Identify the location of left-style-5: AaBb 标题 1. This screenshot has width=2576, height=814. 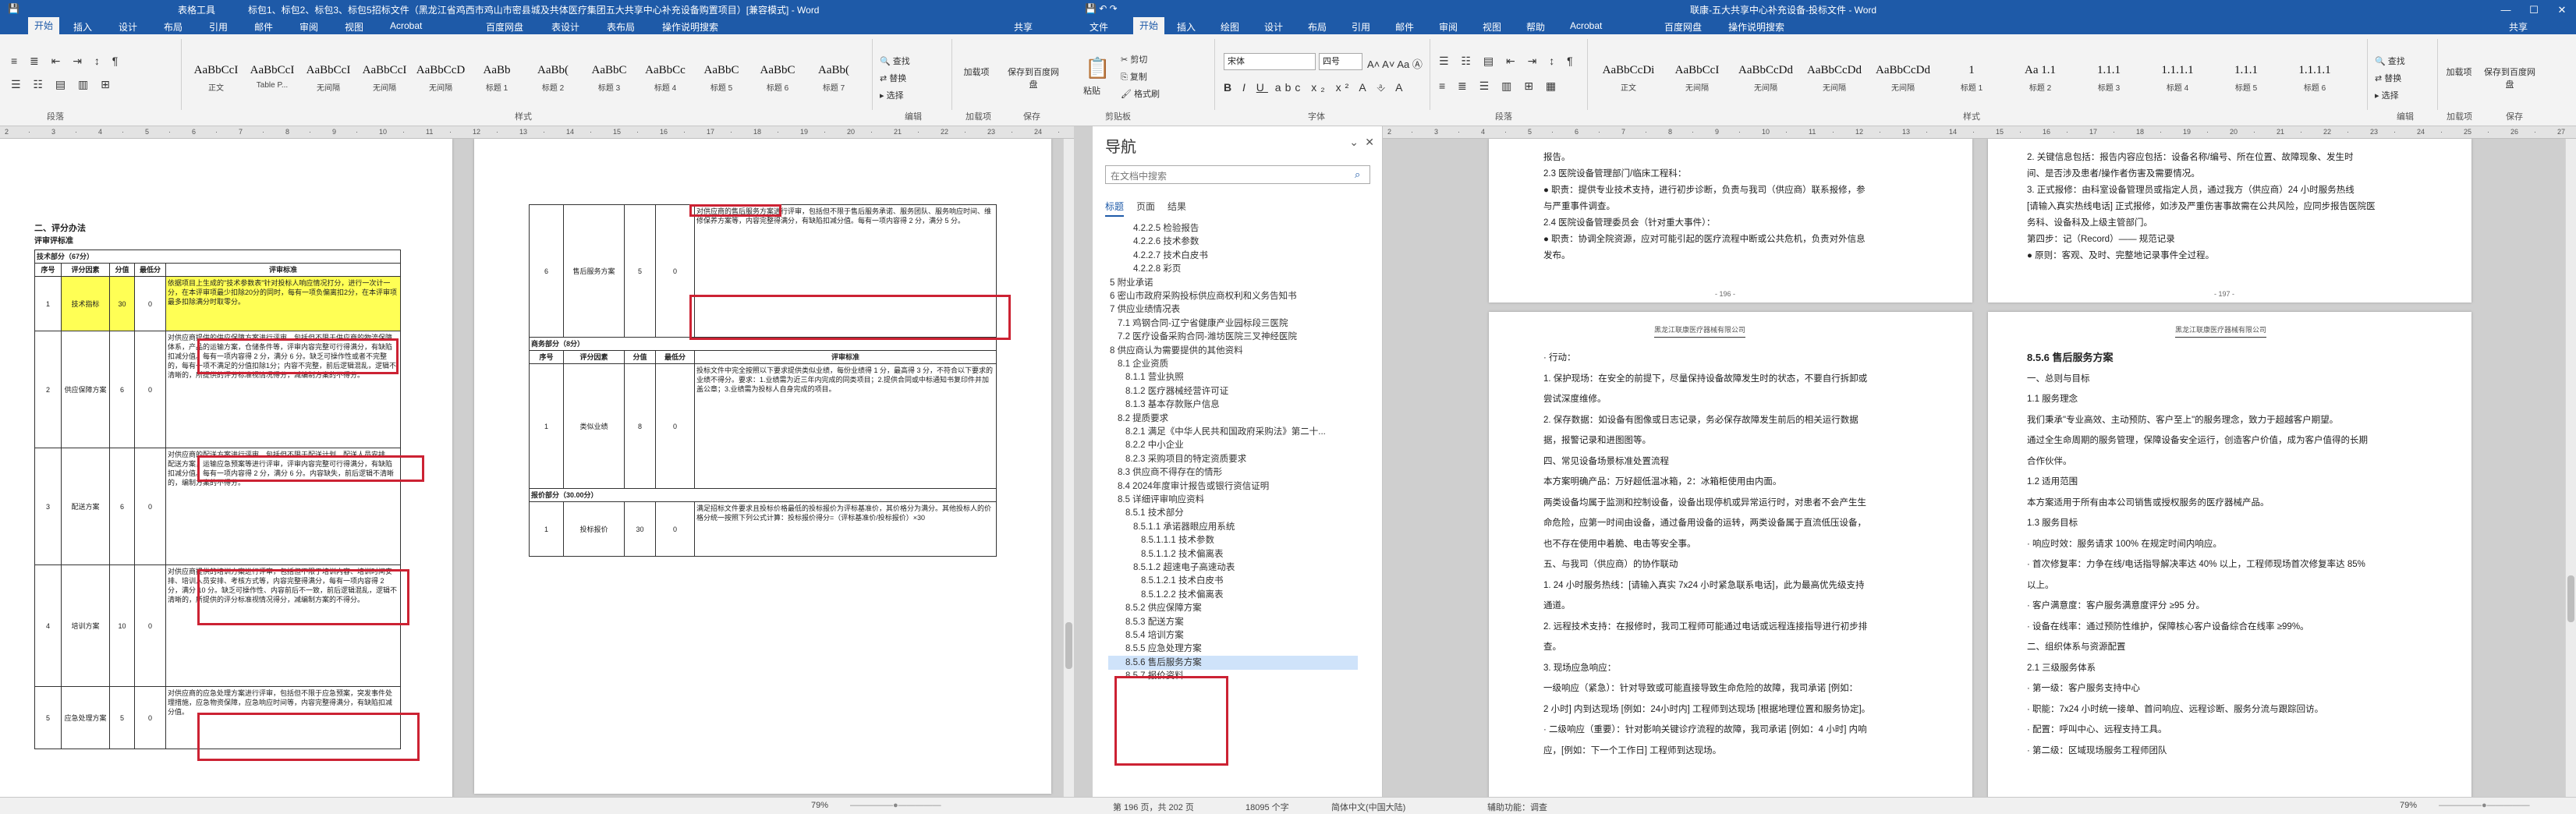
(497, 76).